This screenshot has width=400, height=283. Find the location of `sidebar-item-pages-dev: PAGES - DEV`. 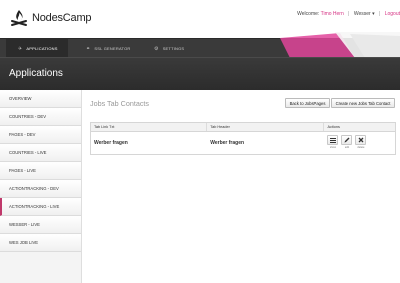

sidebar-item-pages-dev: PAGES - DEV is located at coordinates (40, 135).